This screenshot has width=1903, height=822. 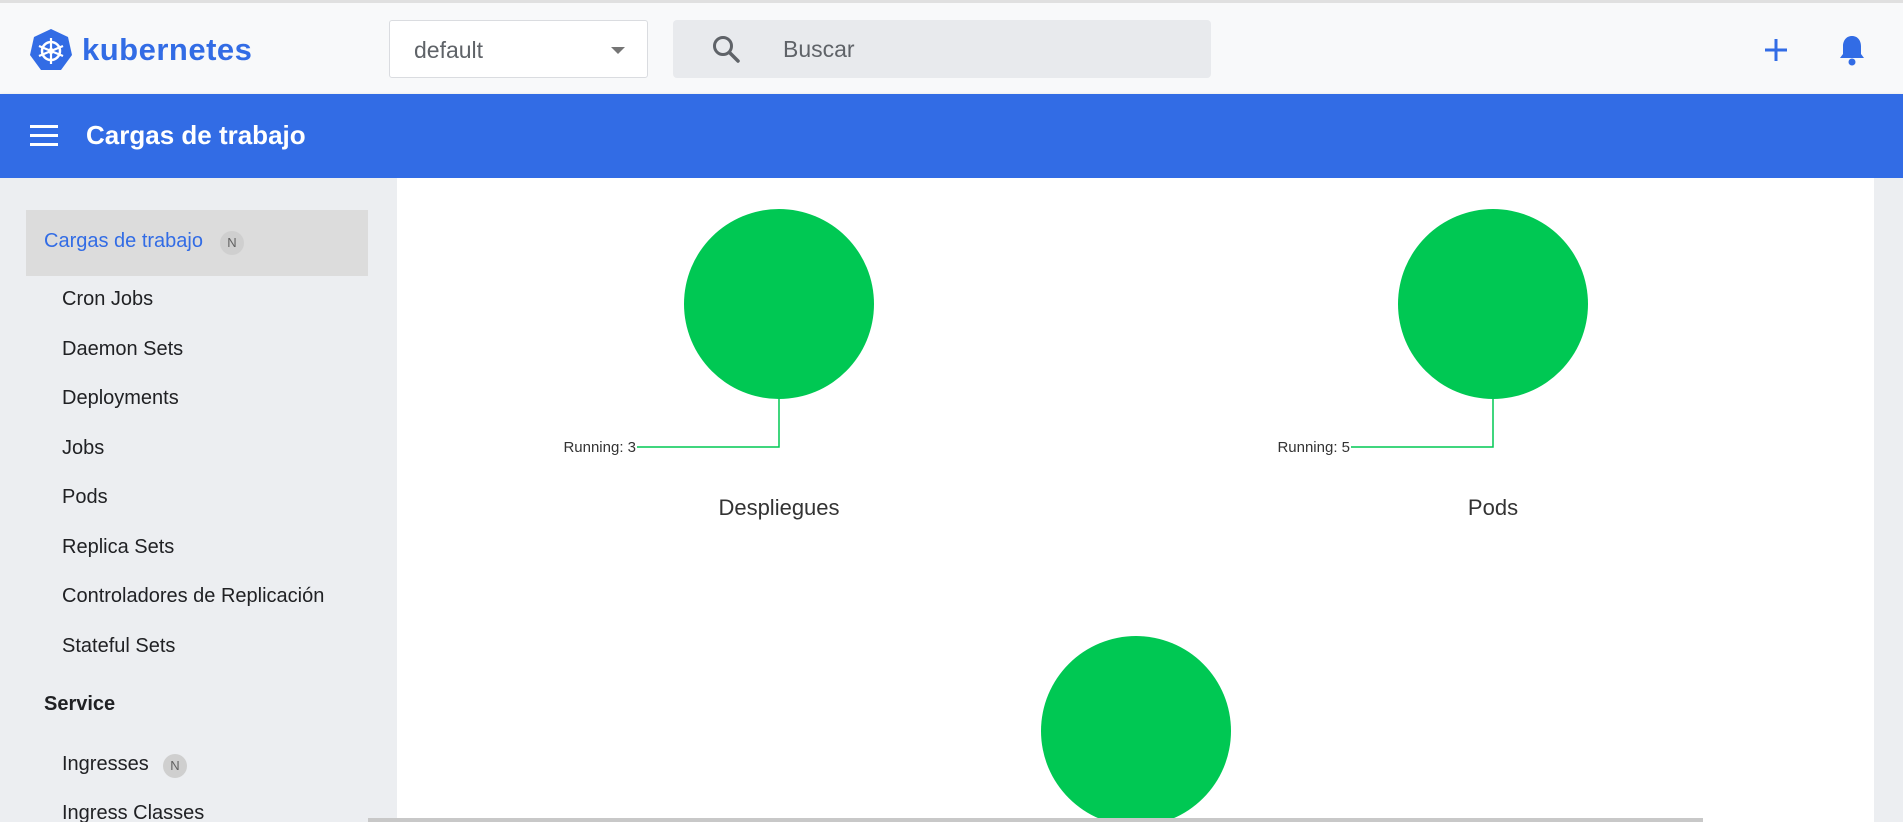 I want to click on pie-slice-label: Running: 3, so click(x=599, y=447).